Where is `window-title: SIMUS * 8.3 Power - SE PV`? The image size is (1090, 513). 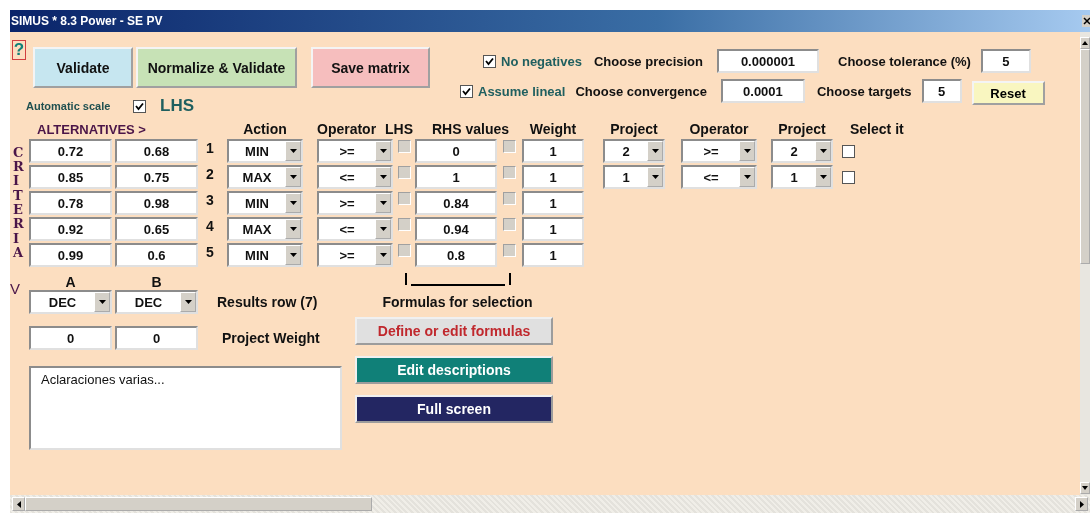
window-title: SIMUS * 8.3 Power - SE PV is located at coordinates (87, 21).